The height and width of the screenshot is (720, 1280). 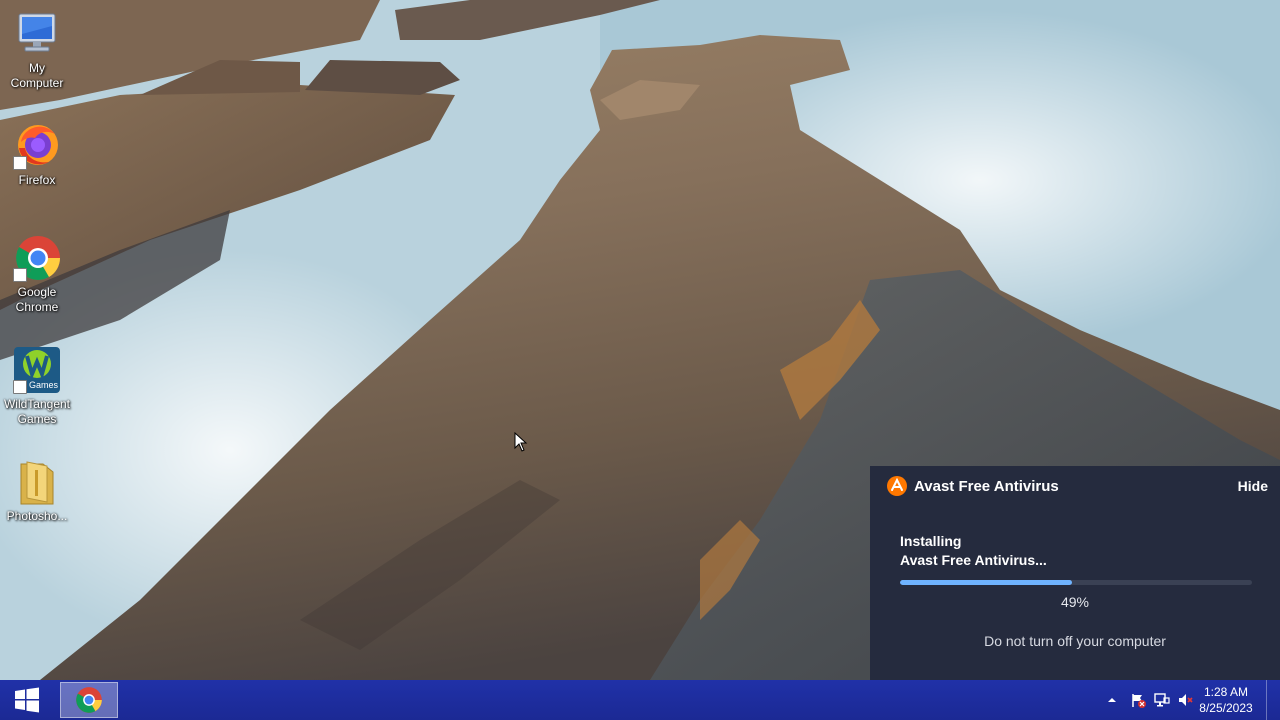 I want to click on volume-muted-icon, so click(x=1186, y=700).